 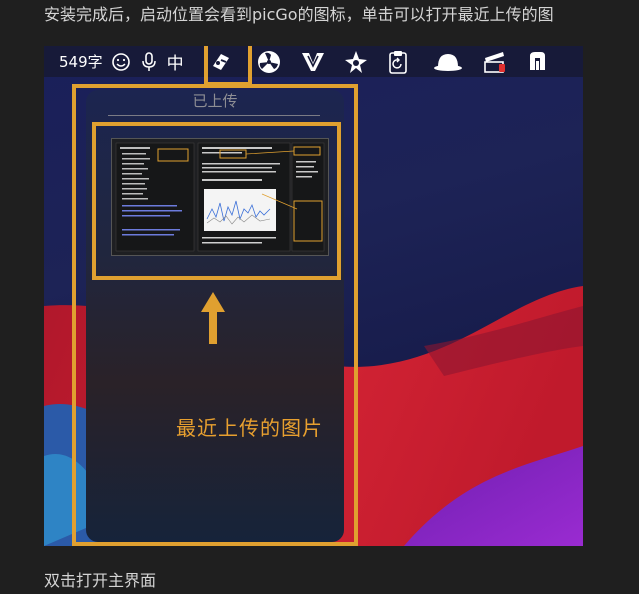 I want to click on fan-icon, so click(x=269, y=62).